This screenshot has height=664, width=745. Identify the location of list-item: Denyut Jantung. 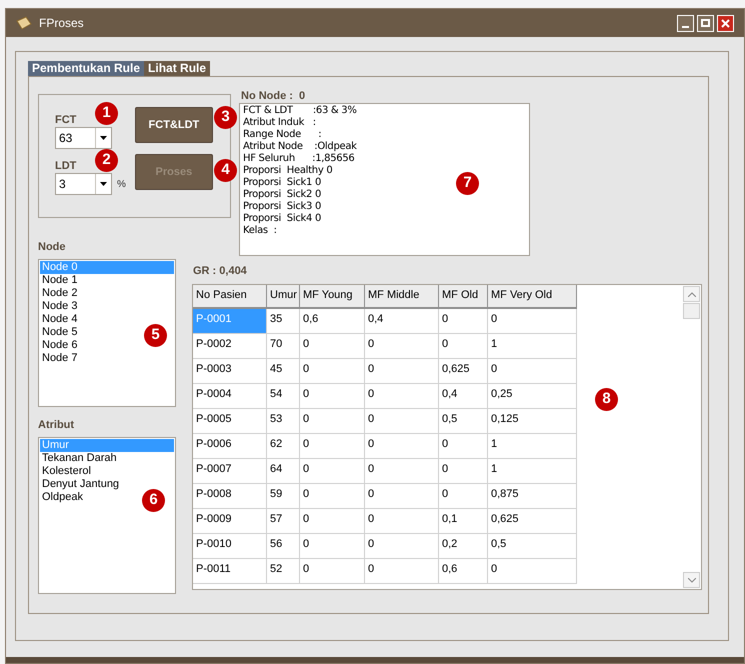
(81, 484).